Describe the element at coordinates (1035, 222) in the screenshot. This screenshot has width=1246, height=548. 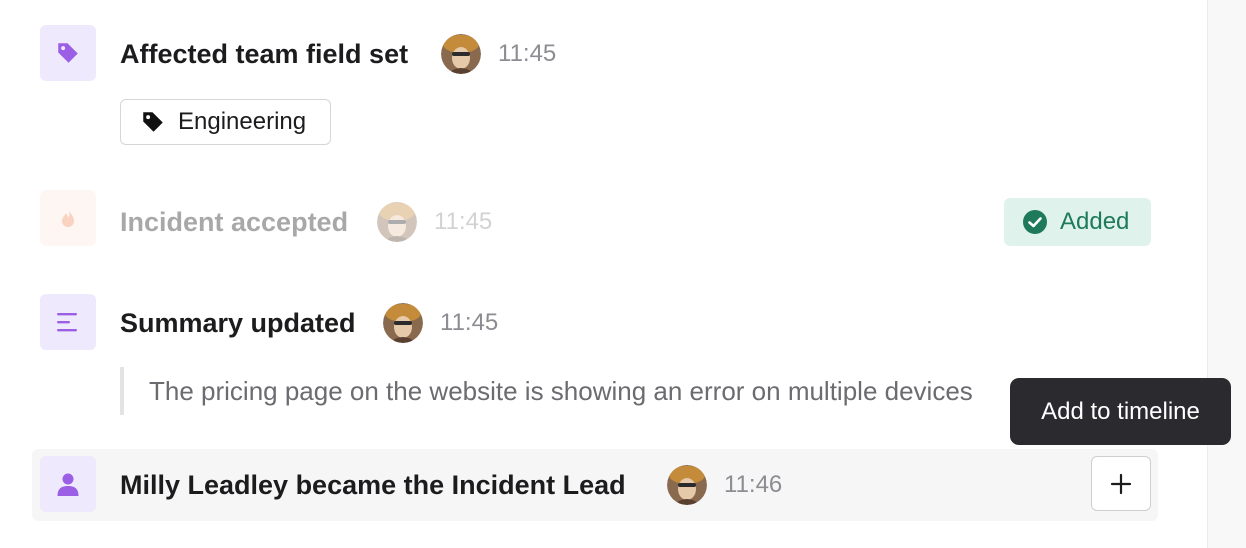
I see `check-circle-icon` at that location.